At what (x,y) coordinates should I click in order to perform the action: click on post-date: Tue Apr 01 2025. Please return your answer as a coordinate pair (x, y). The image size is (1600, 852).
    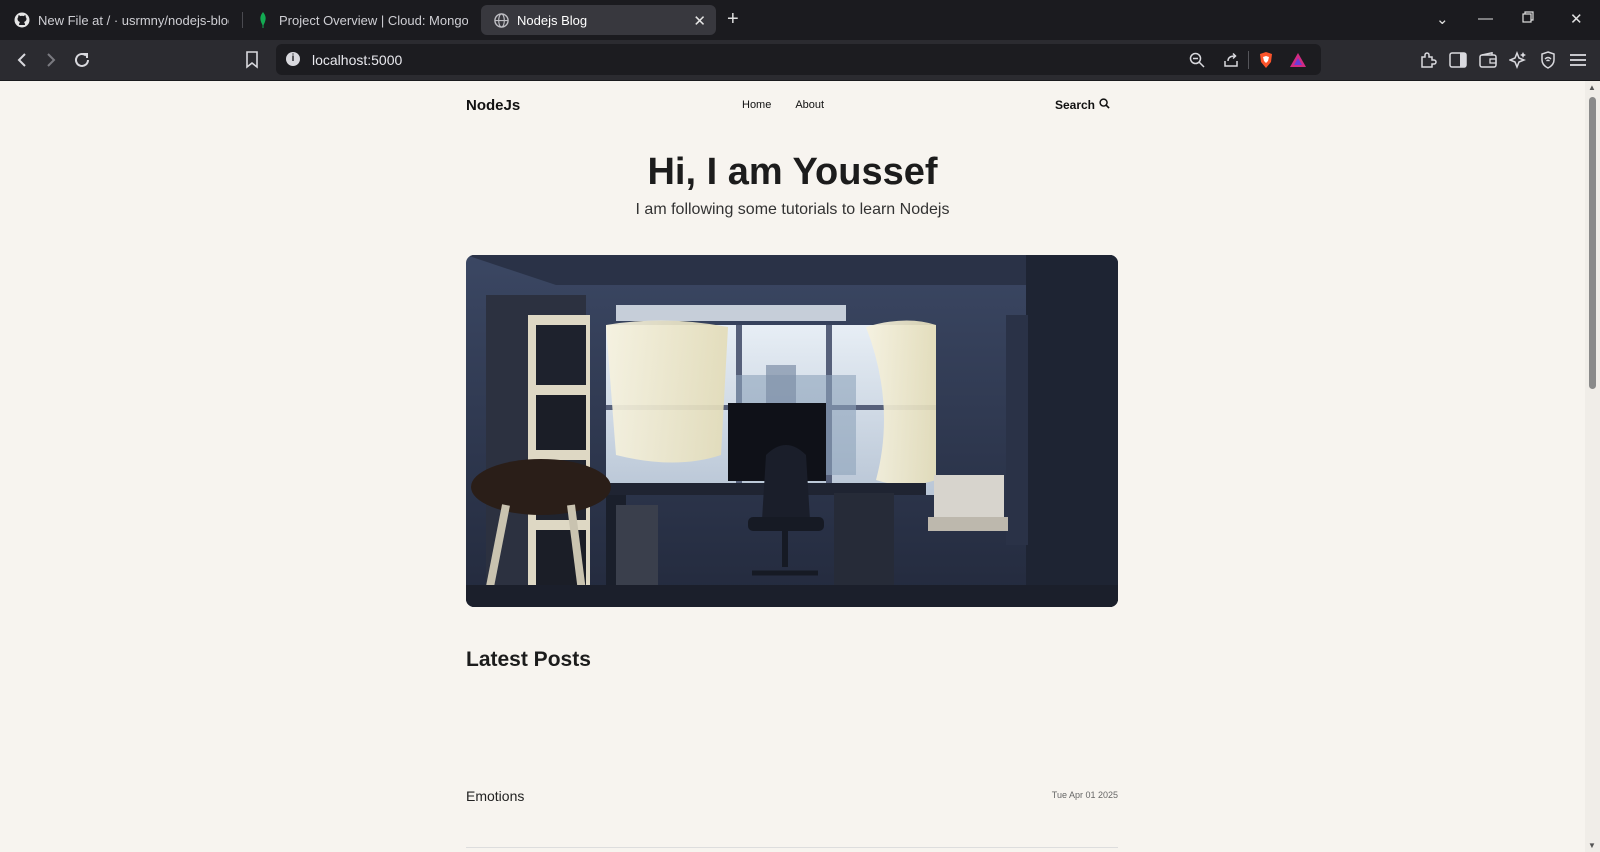
    Looking at the image, I should click on (1084, 795).